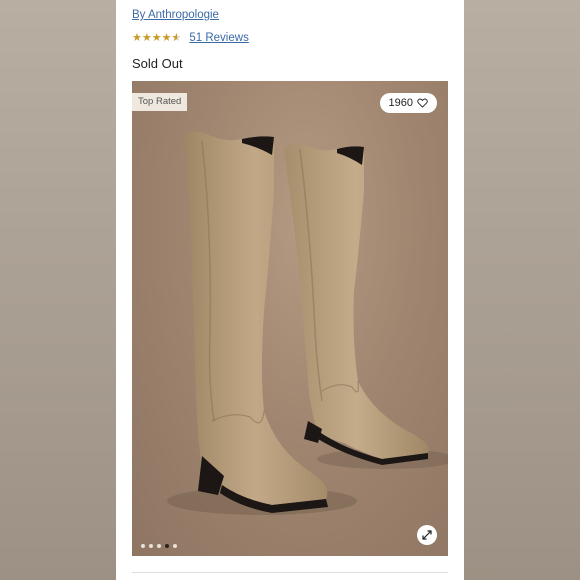 The width and height of the screenshot is (580, 580). Describe the element at coordinates (290, 572) in the screenshot. I see `divider` at that location.